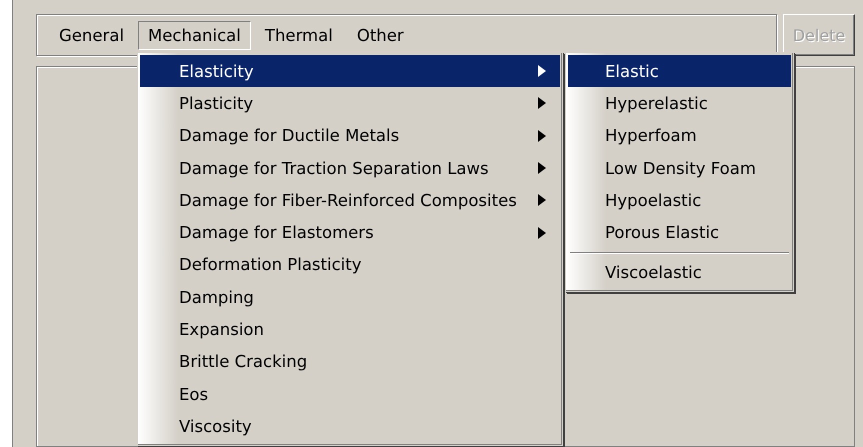 The width and height of the screenshot is (863, 447). I want to click on menu-title: General, so click(91, 35).